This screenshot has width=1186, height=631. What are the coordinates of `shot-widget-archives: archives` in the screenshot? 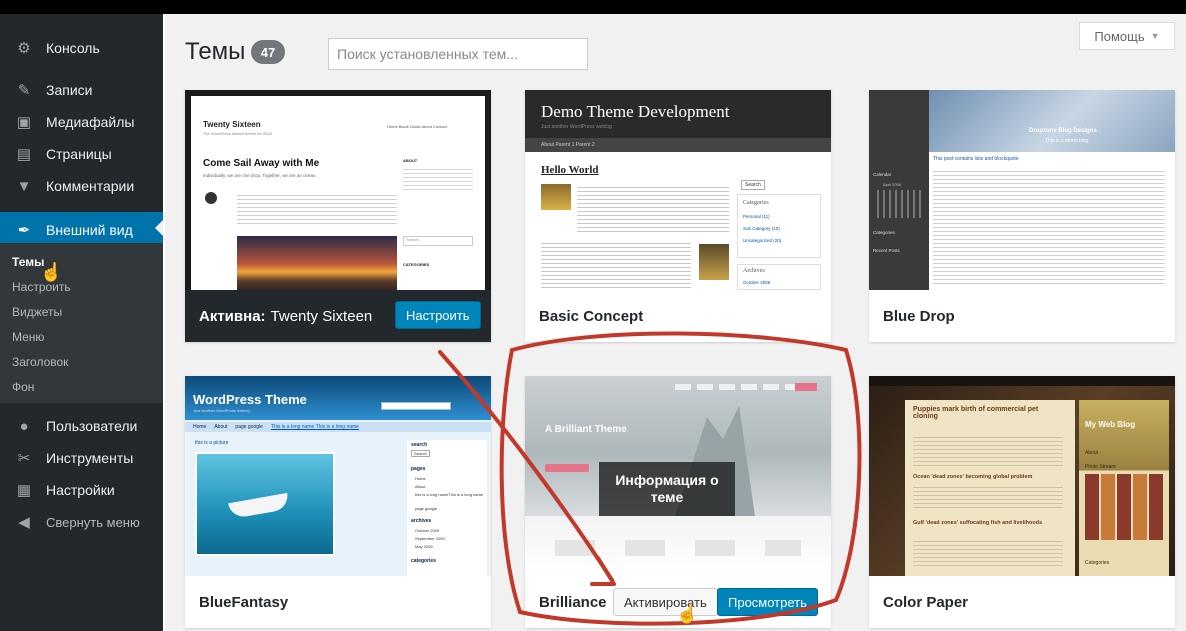 It's located at (421, 521).